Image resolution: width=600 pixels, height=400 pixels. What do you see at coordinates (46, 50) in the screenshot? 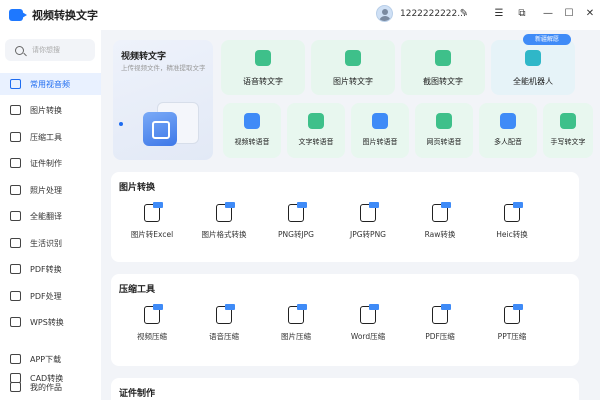
I see `search-placeholder: 请你想搜` at bounding box center [46, 50].